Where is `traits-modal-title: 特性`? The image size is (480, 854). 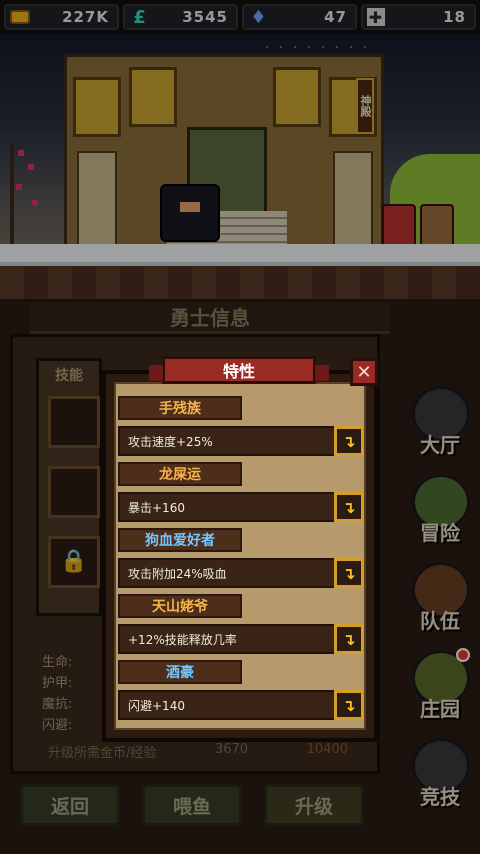 traits-modal-title: 特性 is located at coordinates (239, 370).